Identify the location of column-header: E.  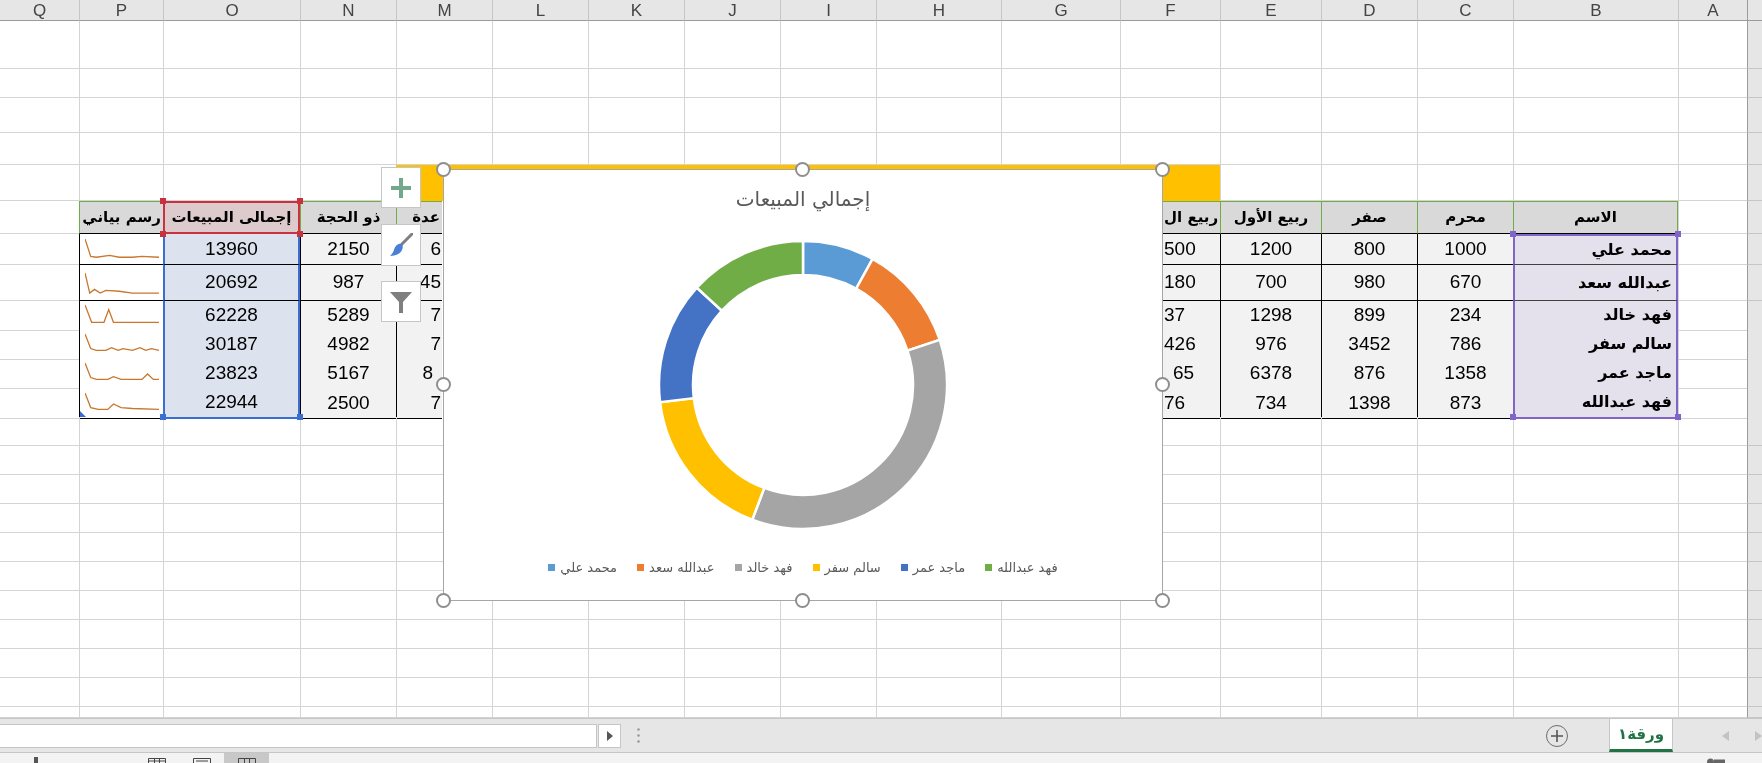
(1270, 10).